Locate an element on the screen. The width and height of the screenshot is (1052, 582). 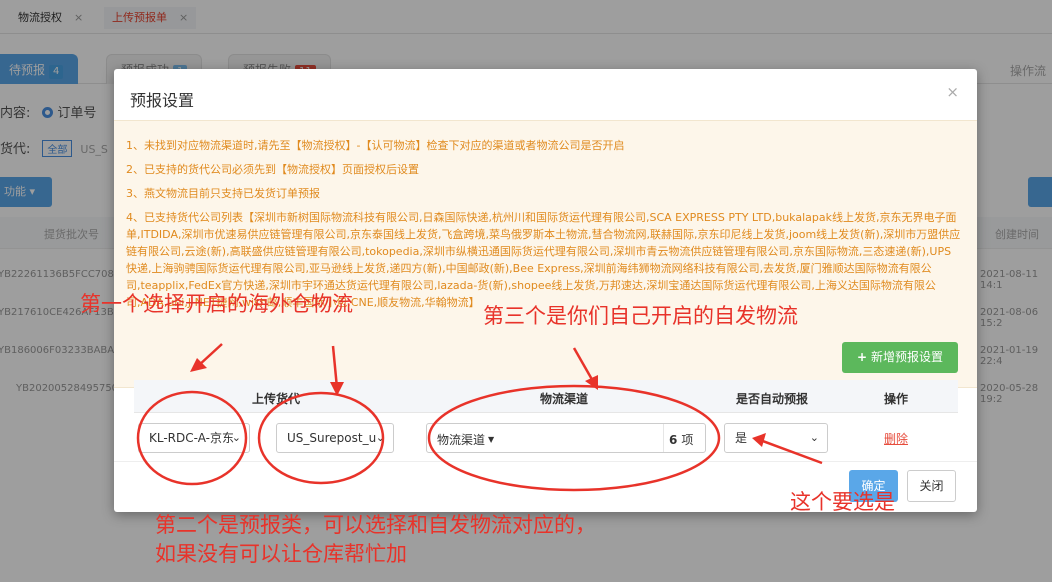
col-upload-forwarder: 上传货代 is located at coordinates (276, 399).